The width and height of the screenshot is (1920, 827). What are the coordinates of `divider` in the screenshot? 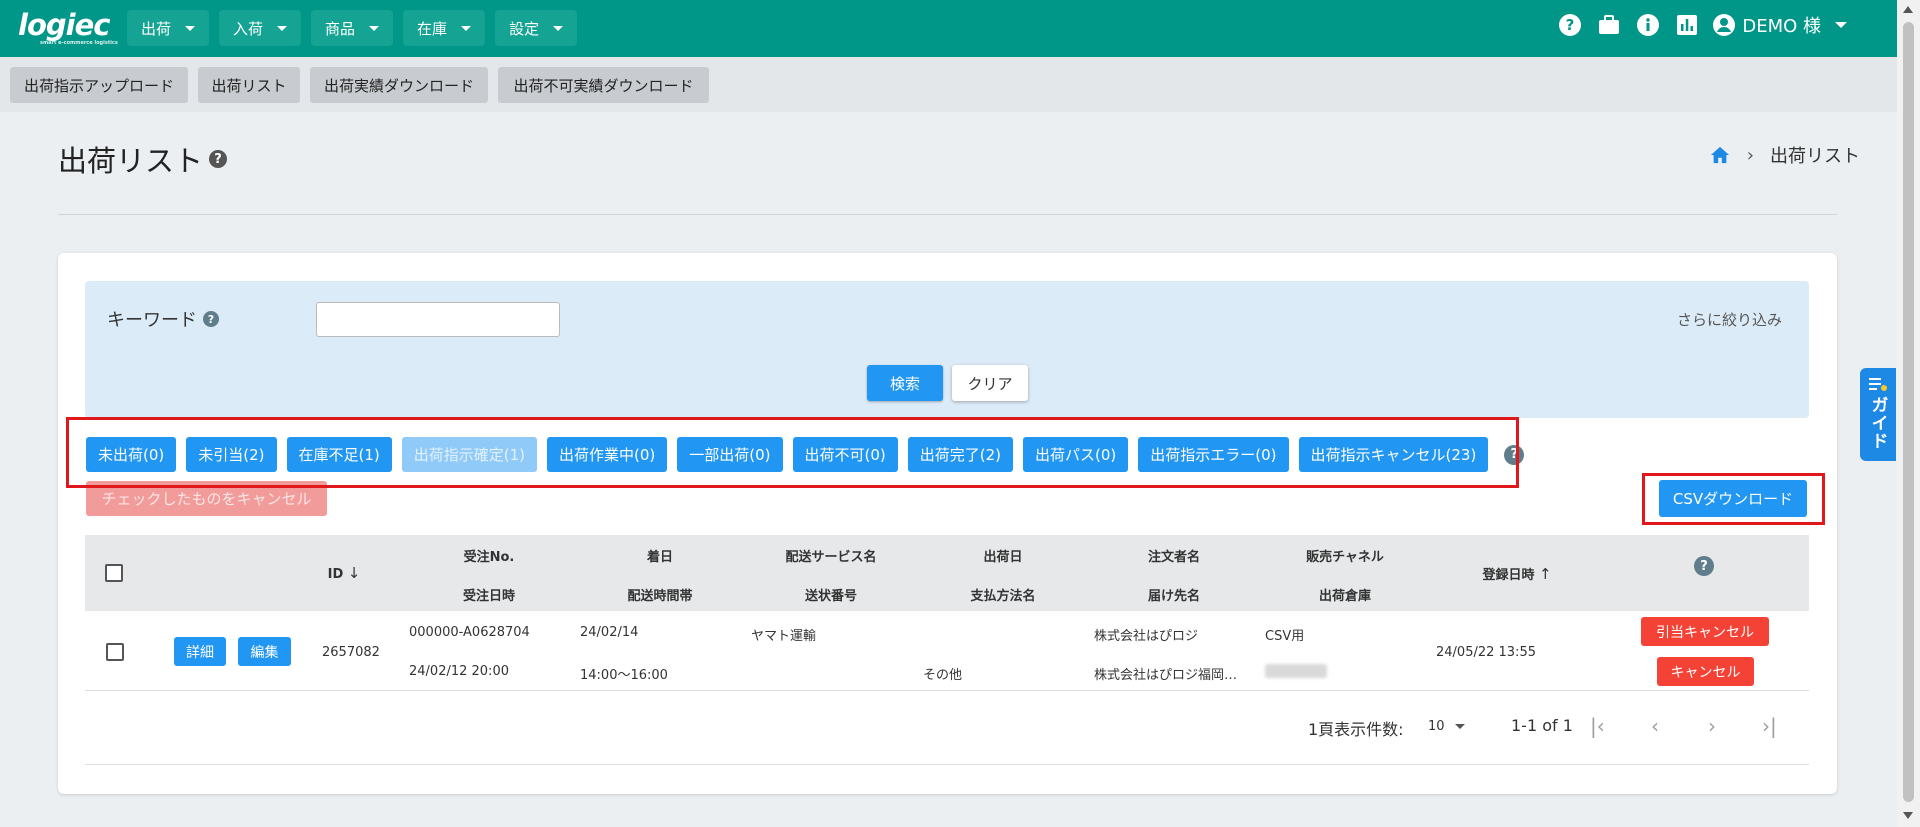 It's located at (947, 214).